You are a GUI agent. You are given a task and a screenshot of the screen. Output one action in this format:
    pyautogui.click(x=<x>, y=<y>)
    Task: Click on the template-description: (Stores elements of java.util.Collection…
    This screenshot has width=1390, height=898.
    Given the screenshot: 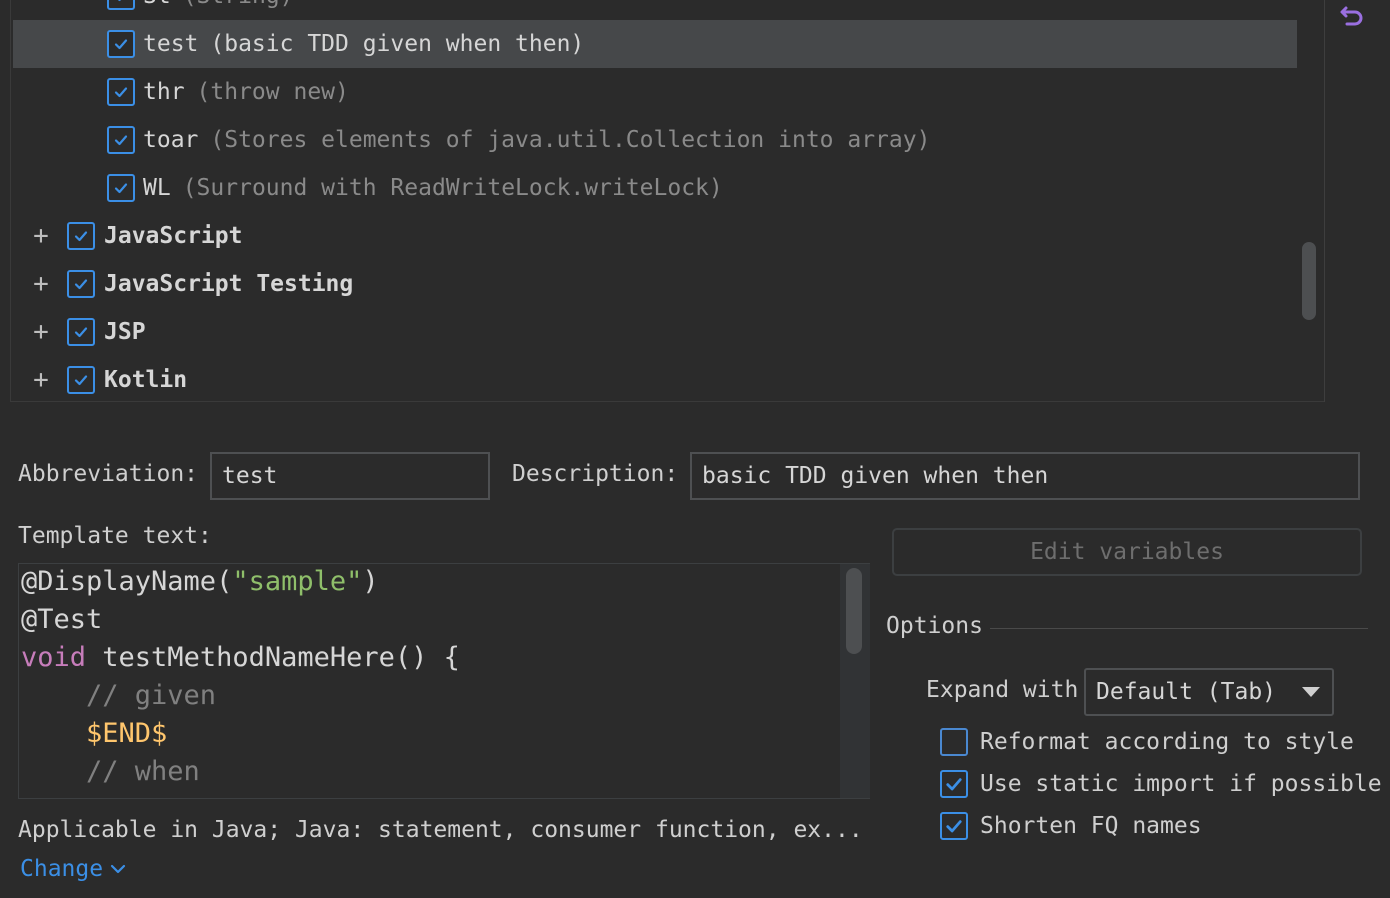 What is the action you would take?
    pyautogui.click(x=570, y=140)
    